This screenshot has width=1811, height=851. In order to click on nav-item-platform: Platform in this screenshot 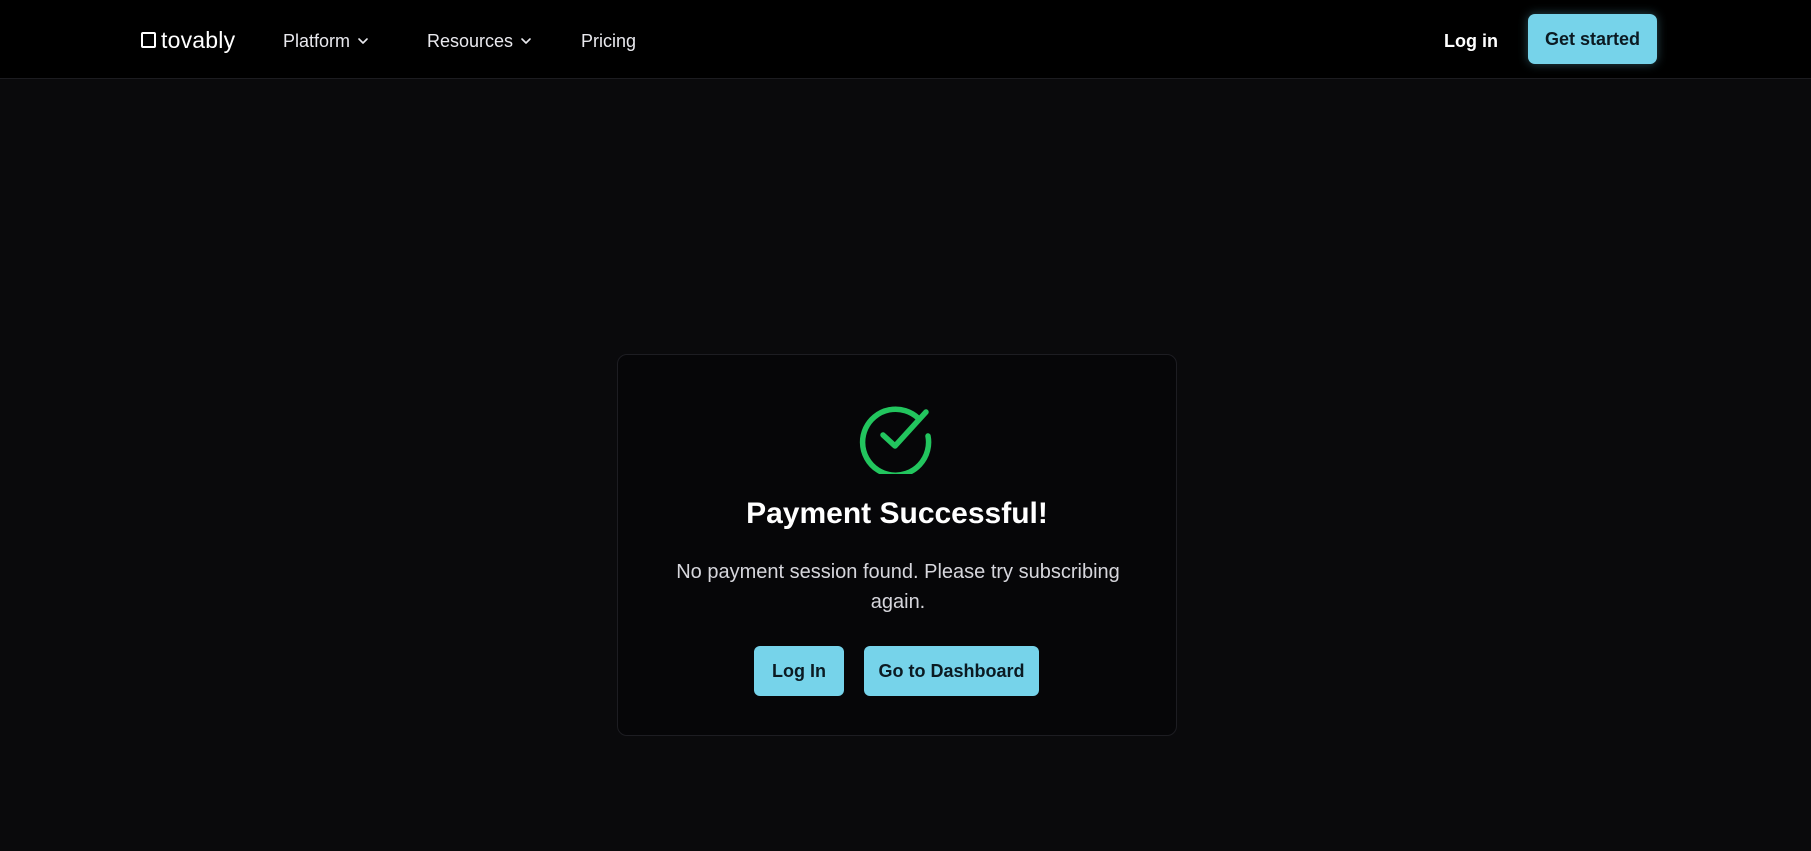, I will do `click(326, 41)`.